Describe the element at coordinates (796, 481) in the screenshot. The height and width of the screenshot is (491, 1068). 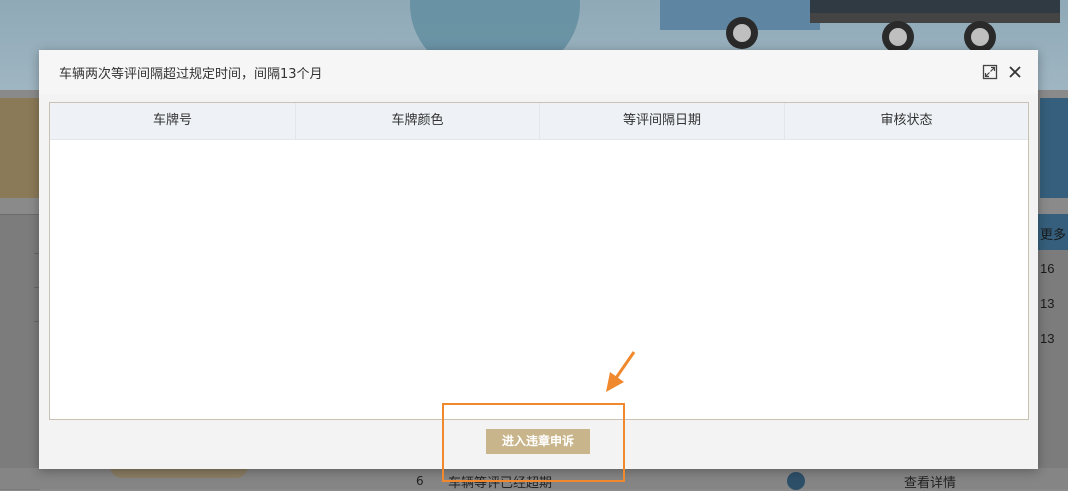
I see `background-status-dot` at that location.